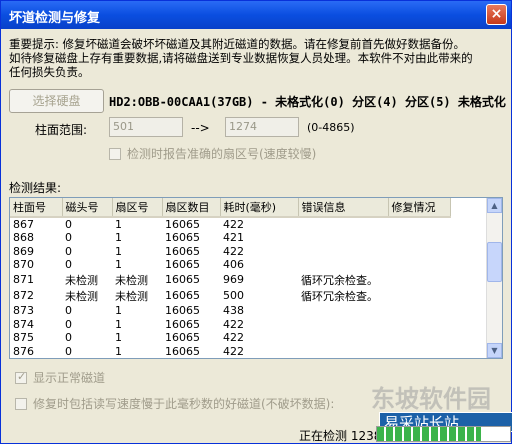 This screenshot has height=444, width=512. I want to click on table-row: 868 0 1 16065 421, so click(230, 238).